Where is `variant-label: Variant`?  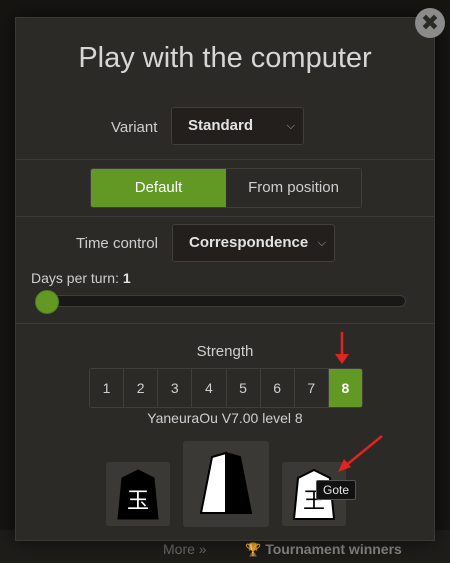 variant-label: Variant is located at coordinates (134, 127).